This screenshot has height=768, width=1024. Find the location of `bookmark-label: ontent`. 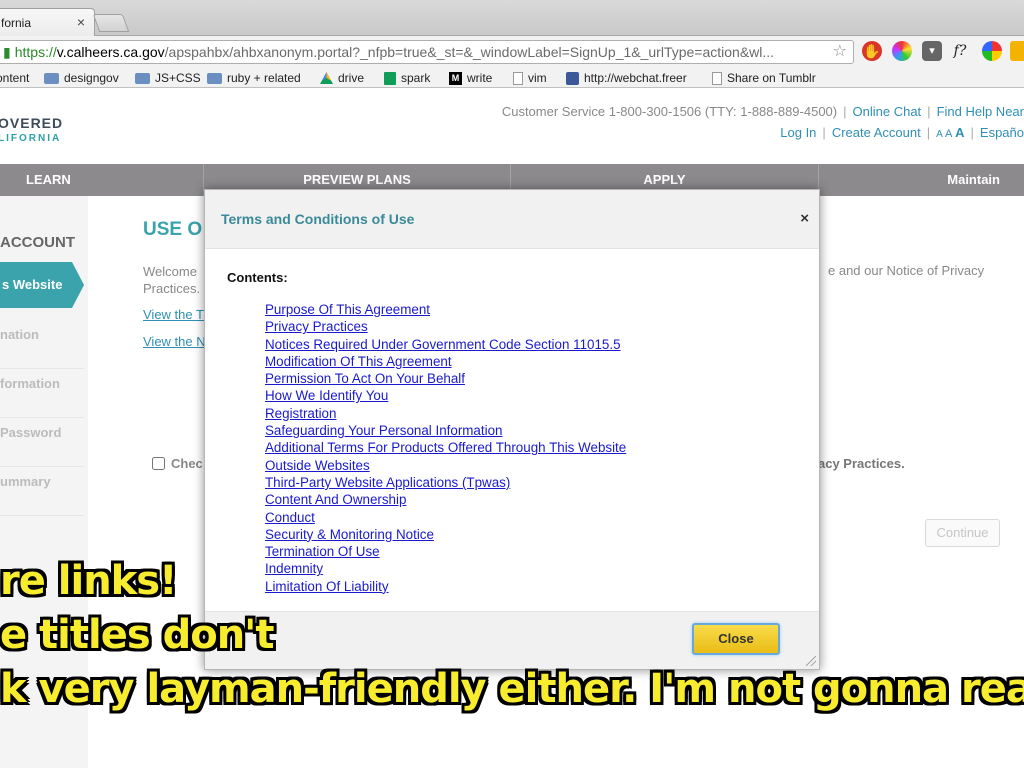

bookmark-label: ontent is located at coordinates (15, 78).